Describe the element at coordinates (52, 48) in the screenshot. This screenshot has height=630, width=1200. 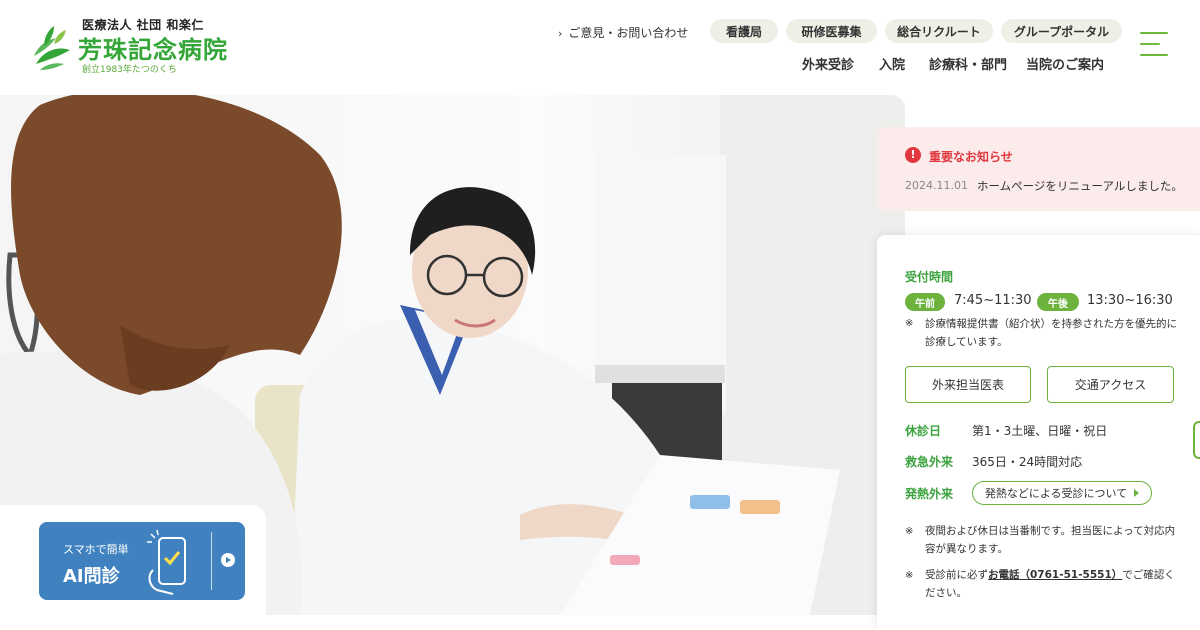
I see `leaf-logo-icon` at that location.